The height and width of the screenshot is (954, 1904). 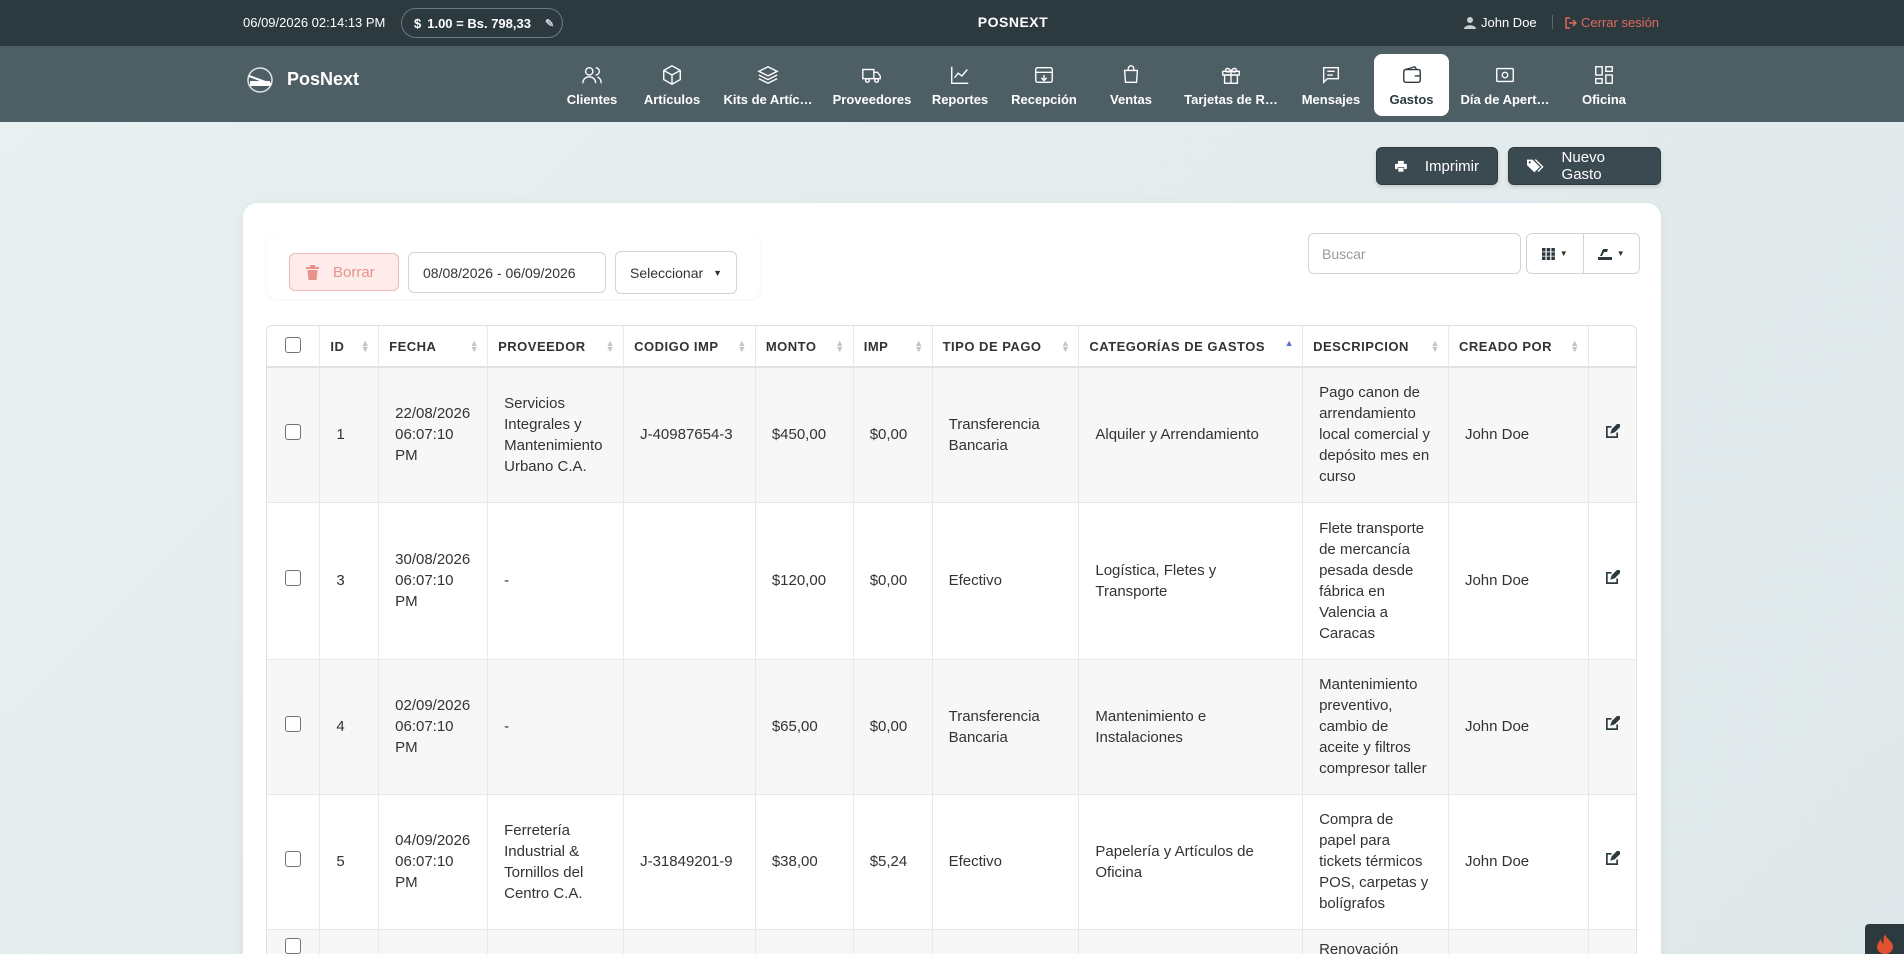 I want to click on print-button: Imprimir, so click(x=1437, y=166).